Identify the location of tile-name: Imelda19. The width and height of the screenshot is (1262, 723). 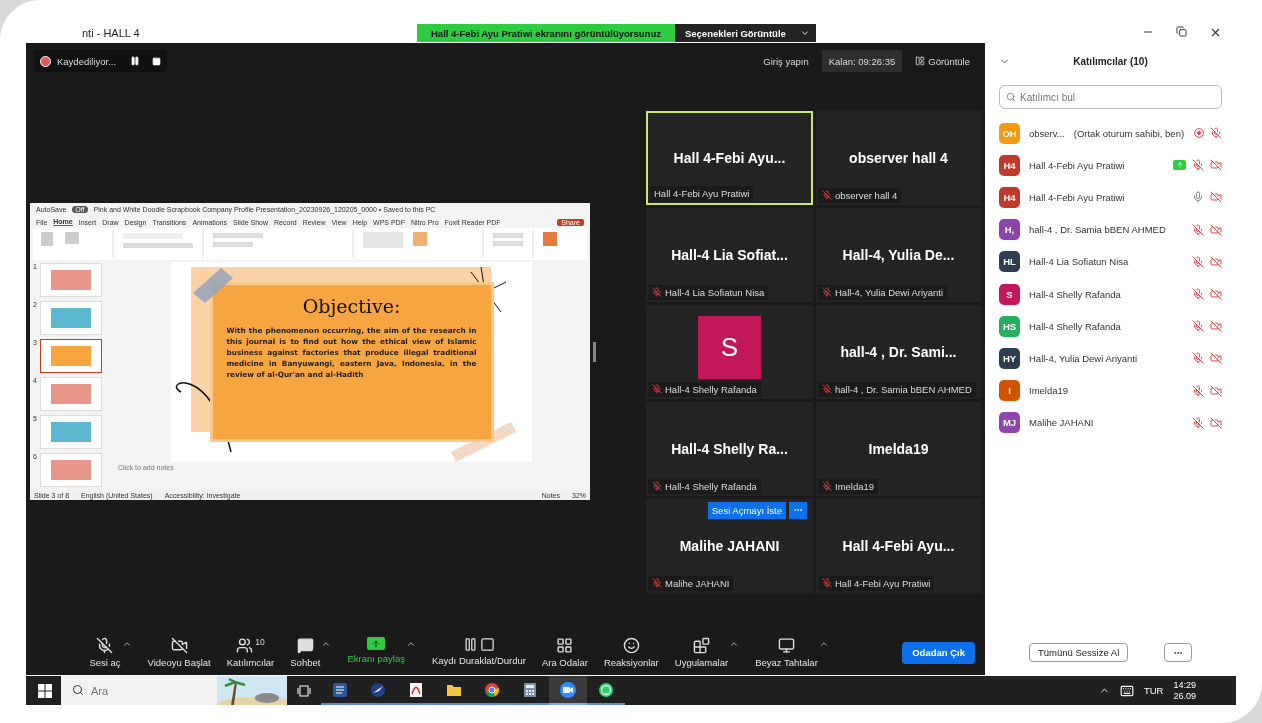
(898, 448).